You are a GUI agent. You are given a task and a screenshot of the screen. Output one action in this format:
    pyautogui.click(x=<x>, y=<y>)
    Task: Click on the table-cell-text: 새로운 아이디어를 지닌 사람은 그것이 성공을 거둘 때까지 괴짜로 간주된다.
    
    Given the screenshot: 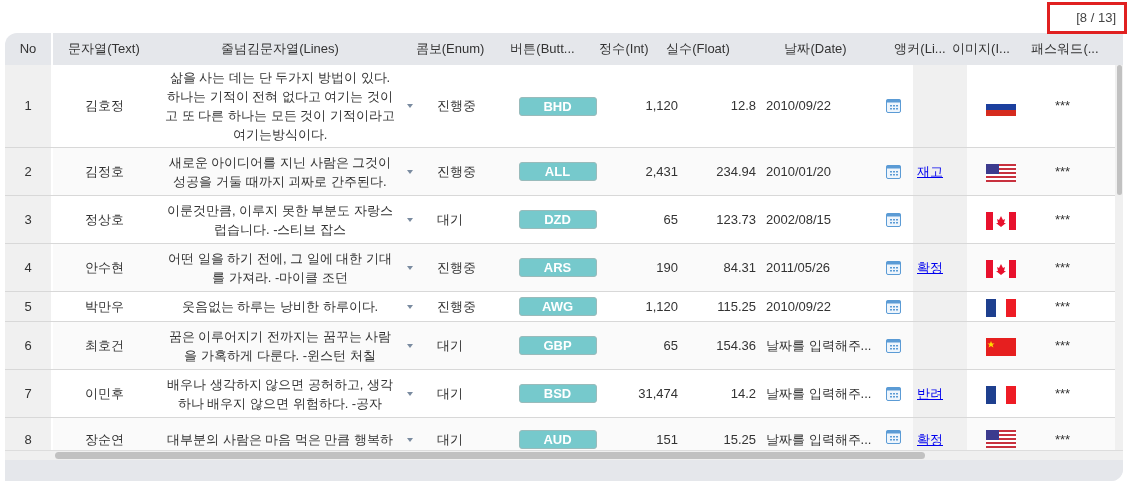 What is the action you would take?
    pyautogui.click(x=280, y=172)
    